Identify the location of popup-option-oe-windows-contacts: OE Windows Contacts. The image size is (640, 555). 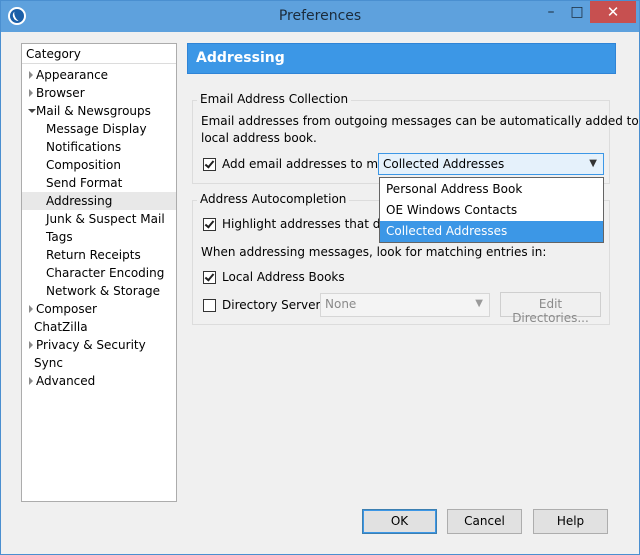
(491, 210).